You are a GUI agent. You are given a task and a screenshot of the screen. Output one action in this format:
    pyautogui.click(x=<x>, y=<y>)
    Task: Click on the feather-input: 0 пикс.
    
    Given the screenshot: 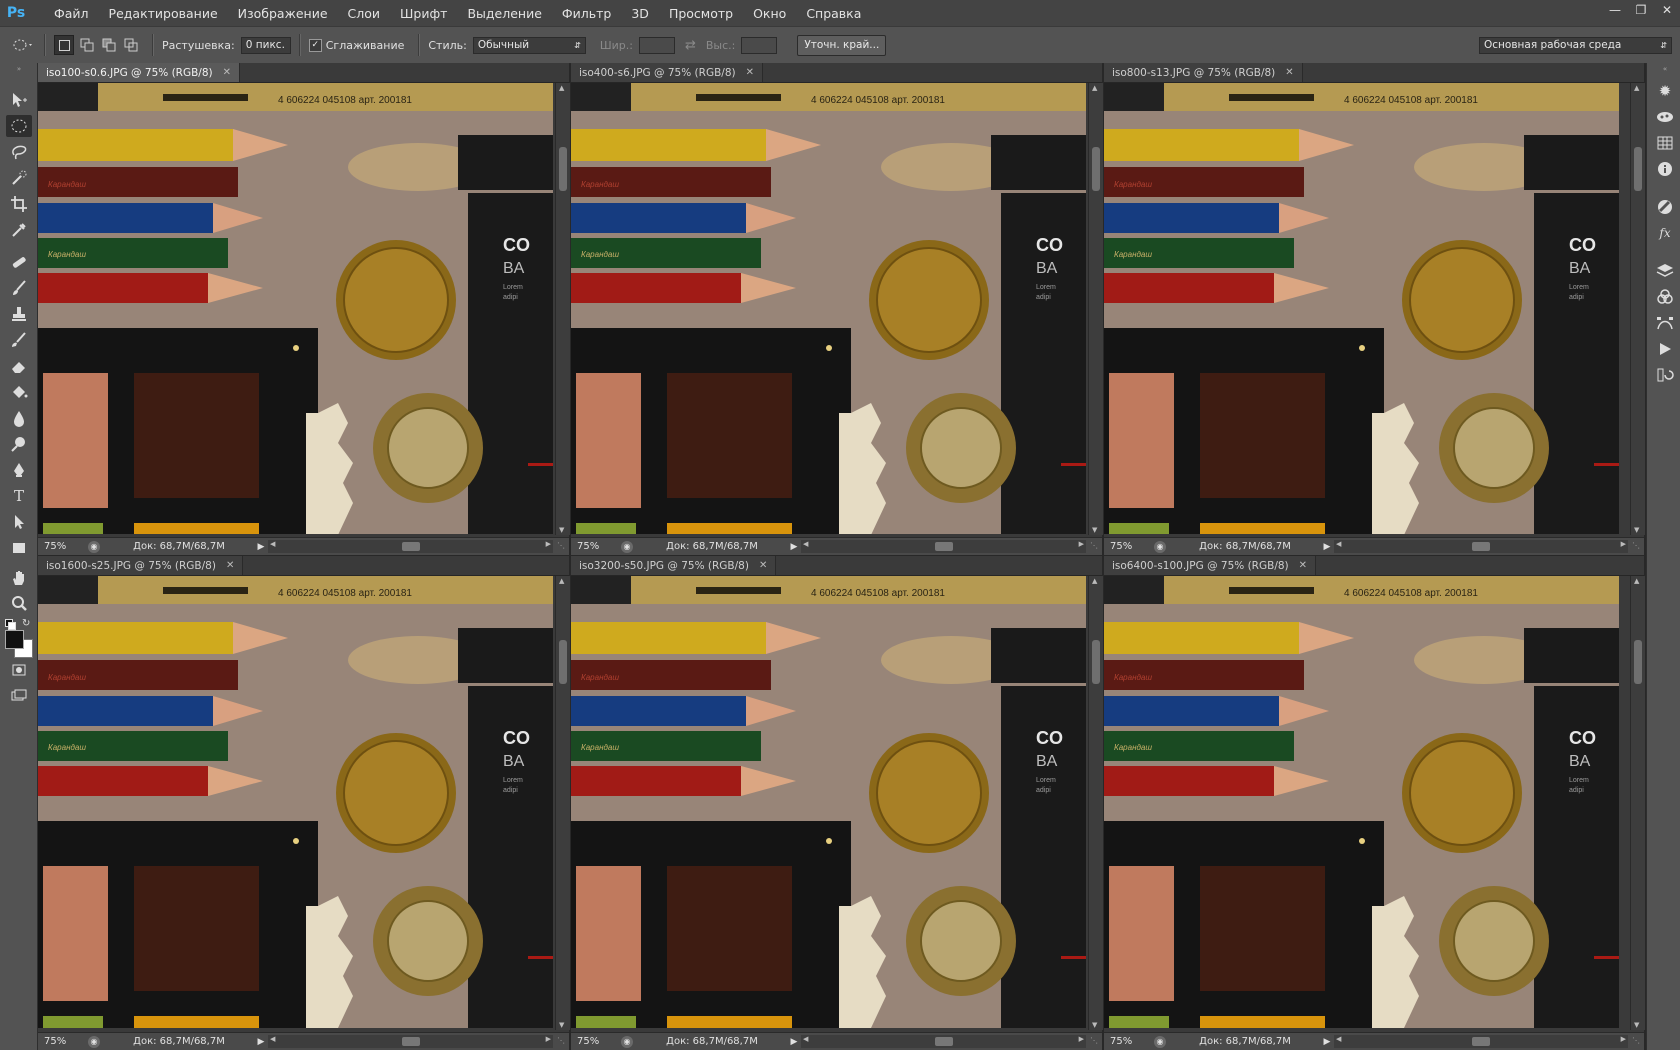 What is the action you would take?
    pyautogui.click(x=265, y=45)
    